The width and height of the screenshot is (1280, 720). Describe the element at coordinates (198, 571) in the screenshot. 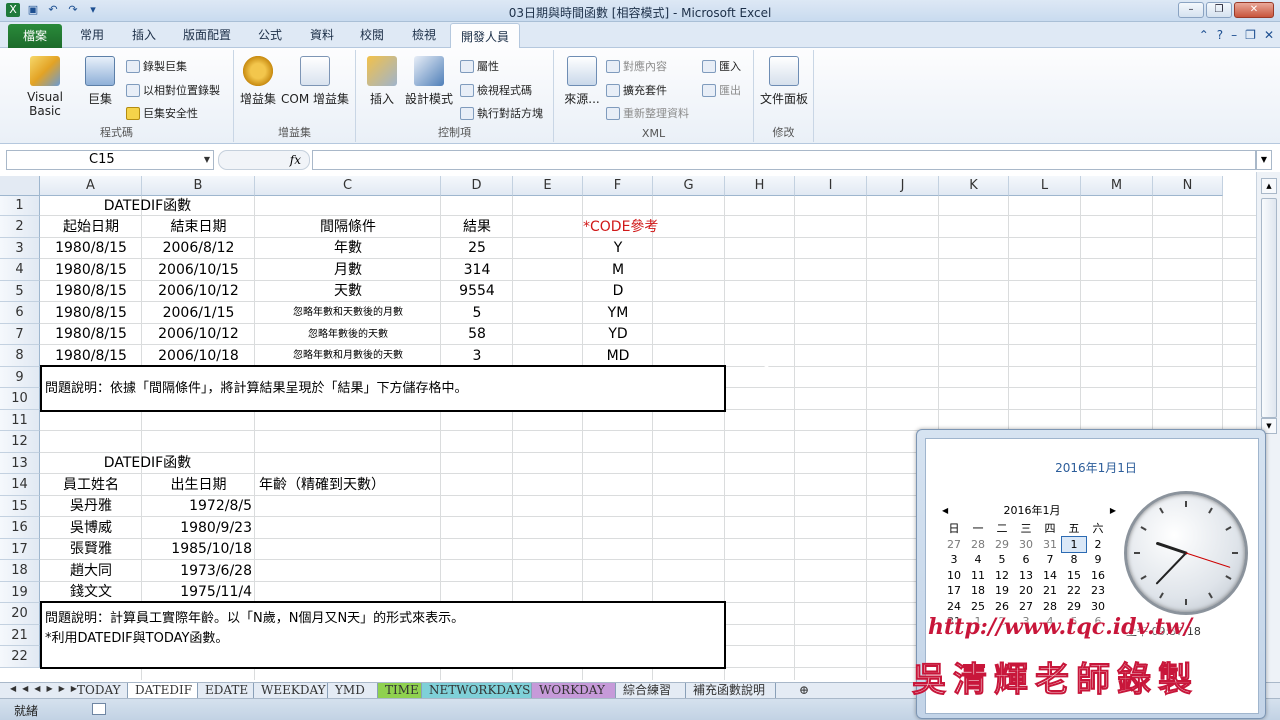

I see `table-cell: 1973/6/28` at that location.